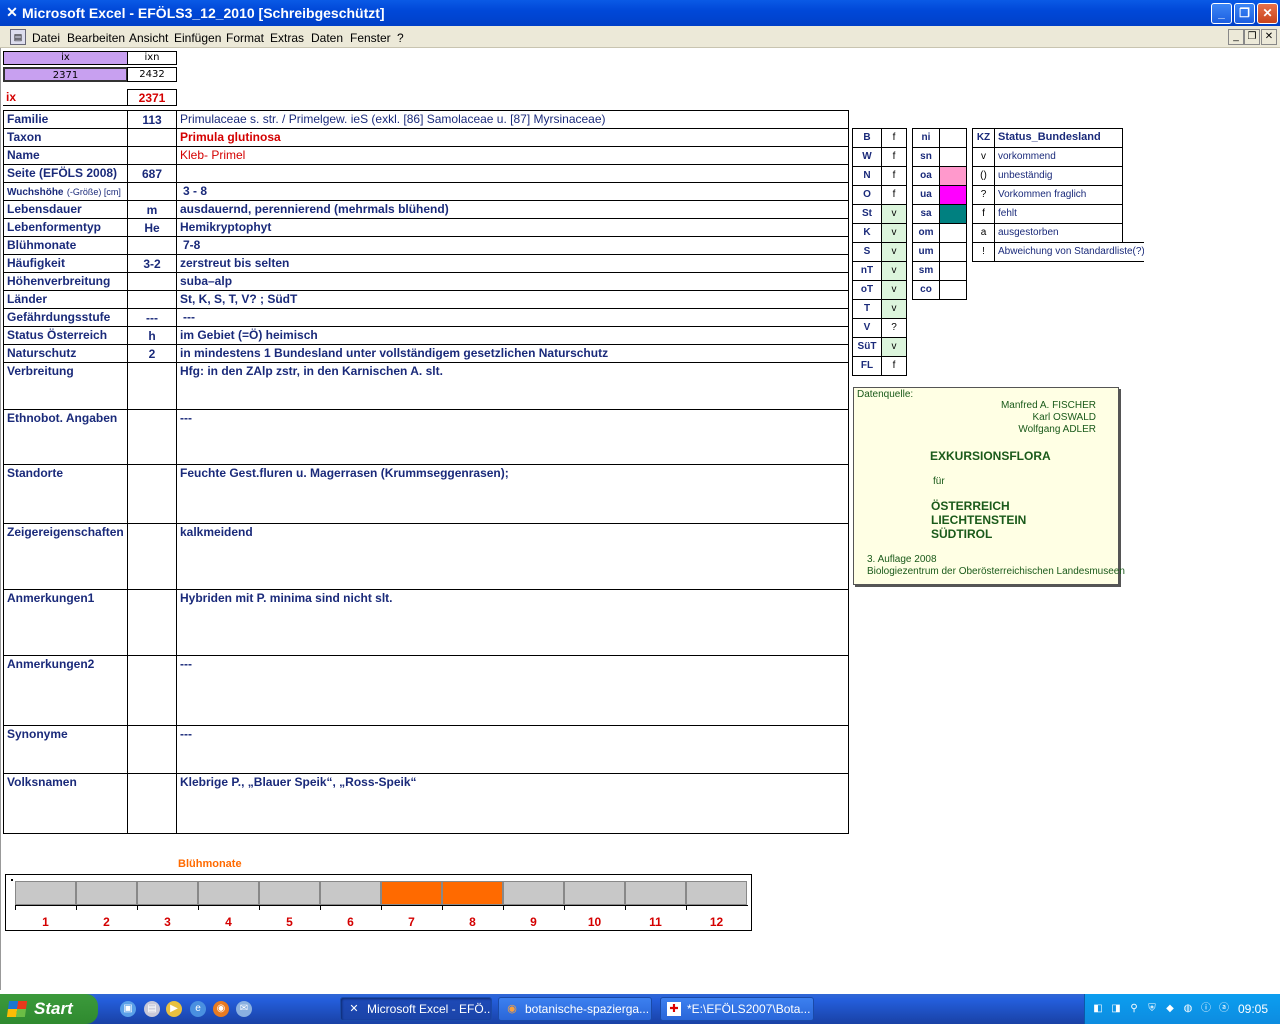 This screenshot has height=1024, width=1280. What do you see at coordinates (1170, 1009) in the screenshot?
I see `shield-icon: ◆` at bounding box center [1170, 1009].